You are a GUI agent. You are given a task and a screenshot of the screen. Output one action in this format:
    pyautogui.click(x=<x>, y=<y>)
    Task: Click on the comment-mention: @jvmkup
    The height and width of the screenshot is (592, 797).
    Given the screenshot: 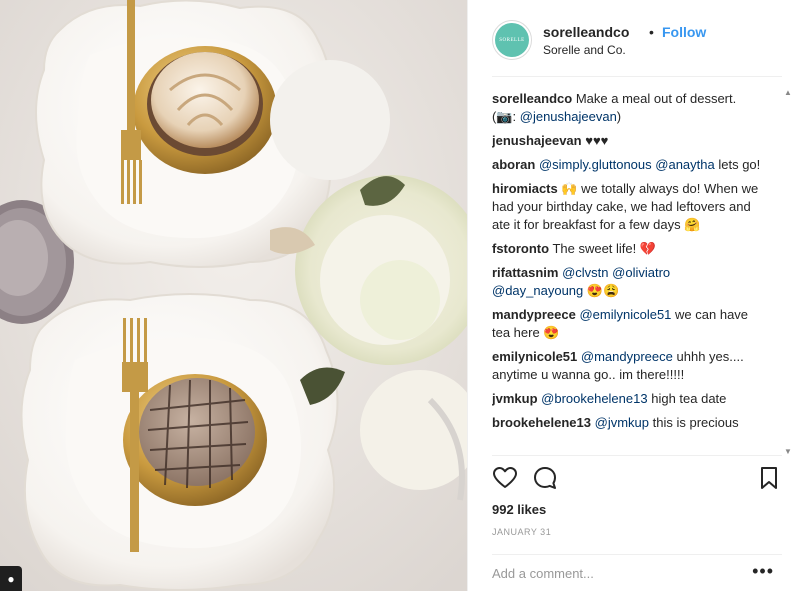 What is the action you would take?
    pyautogui.click(x=622, y=422)
    